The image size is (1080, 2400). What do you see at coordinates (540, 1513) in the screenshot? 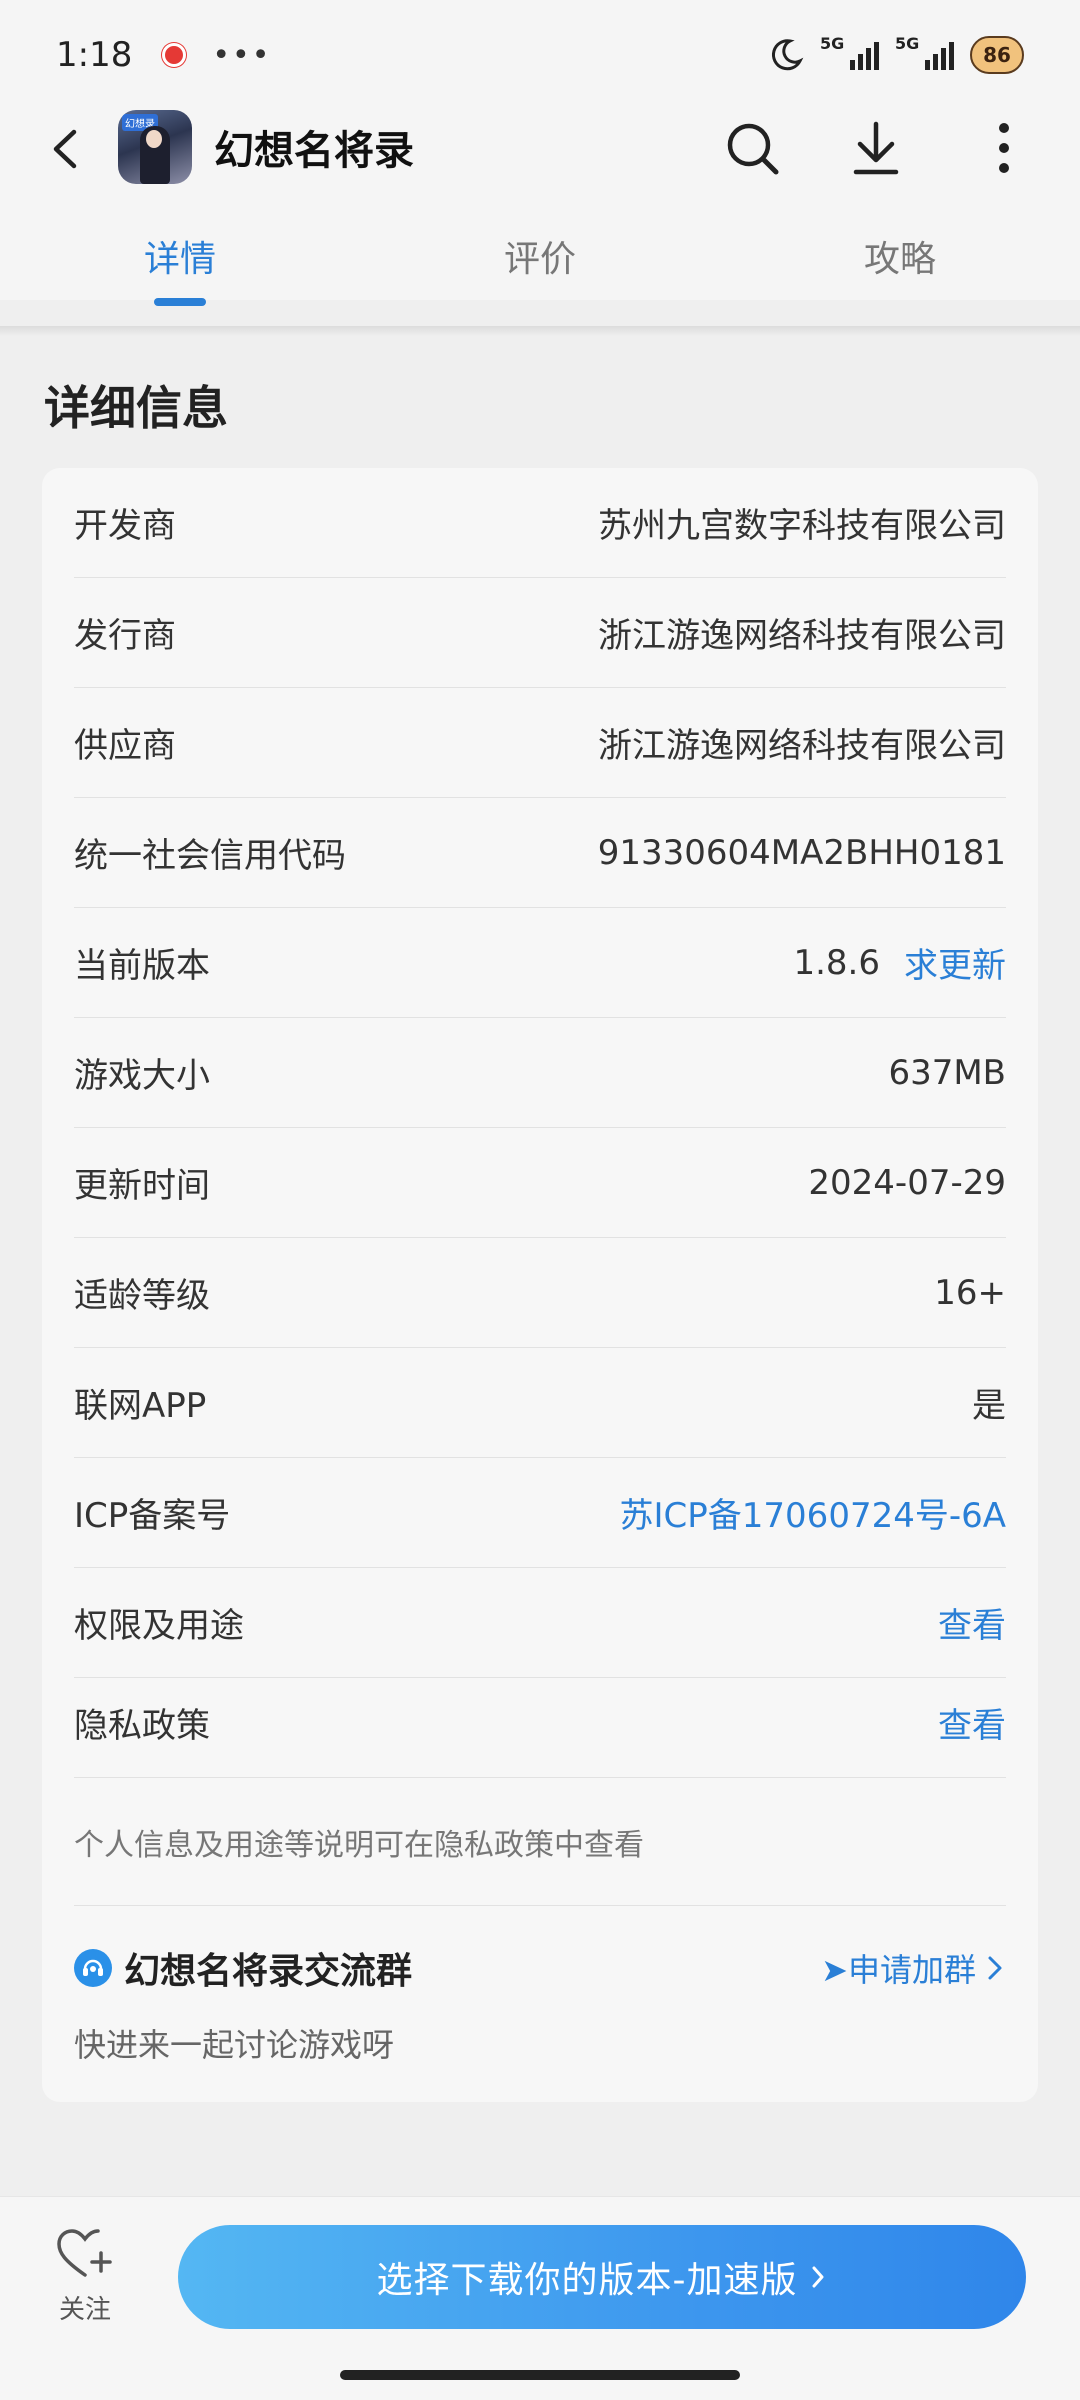
I see `detail-row-icp: ICP备案号 苏ICP备17060724号-6A` at bounding box center [540, 1513].